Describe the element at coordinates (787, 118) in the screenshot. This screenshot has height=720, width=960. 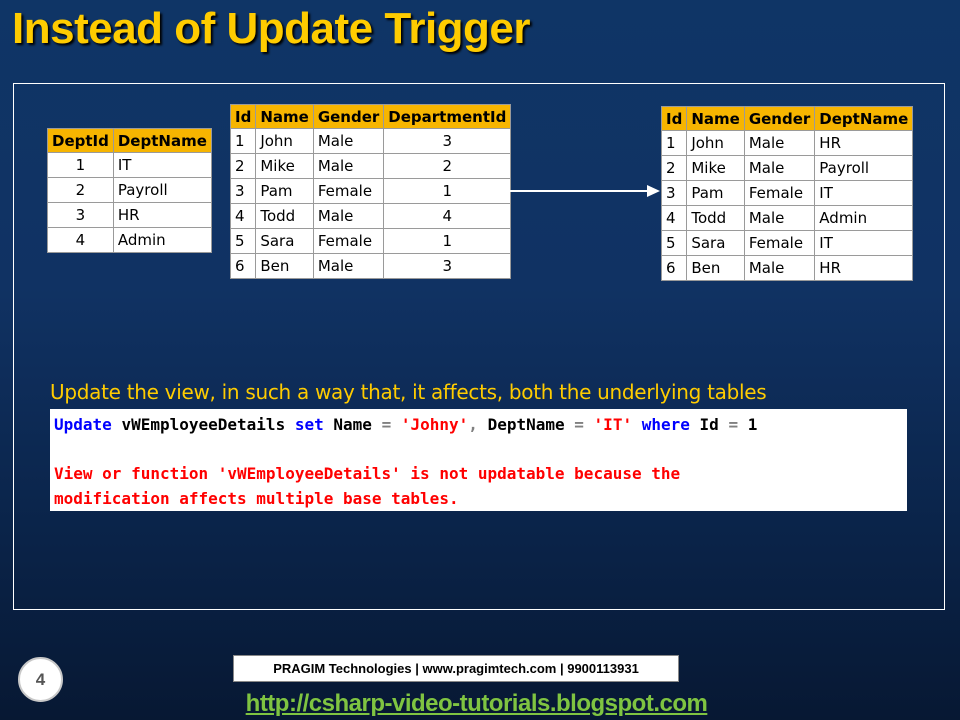
I see `view-table-header-row: Id Name Gender DeptName` at that location.